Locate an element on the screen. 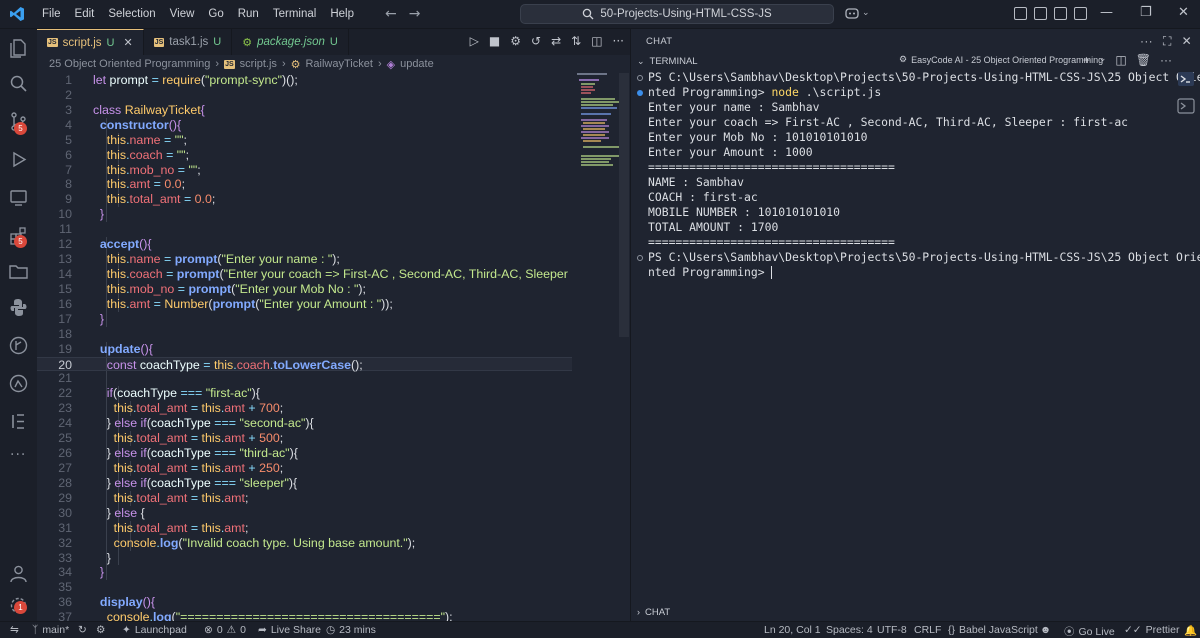  code-line: 33 } is located at coordinates (304, 558).